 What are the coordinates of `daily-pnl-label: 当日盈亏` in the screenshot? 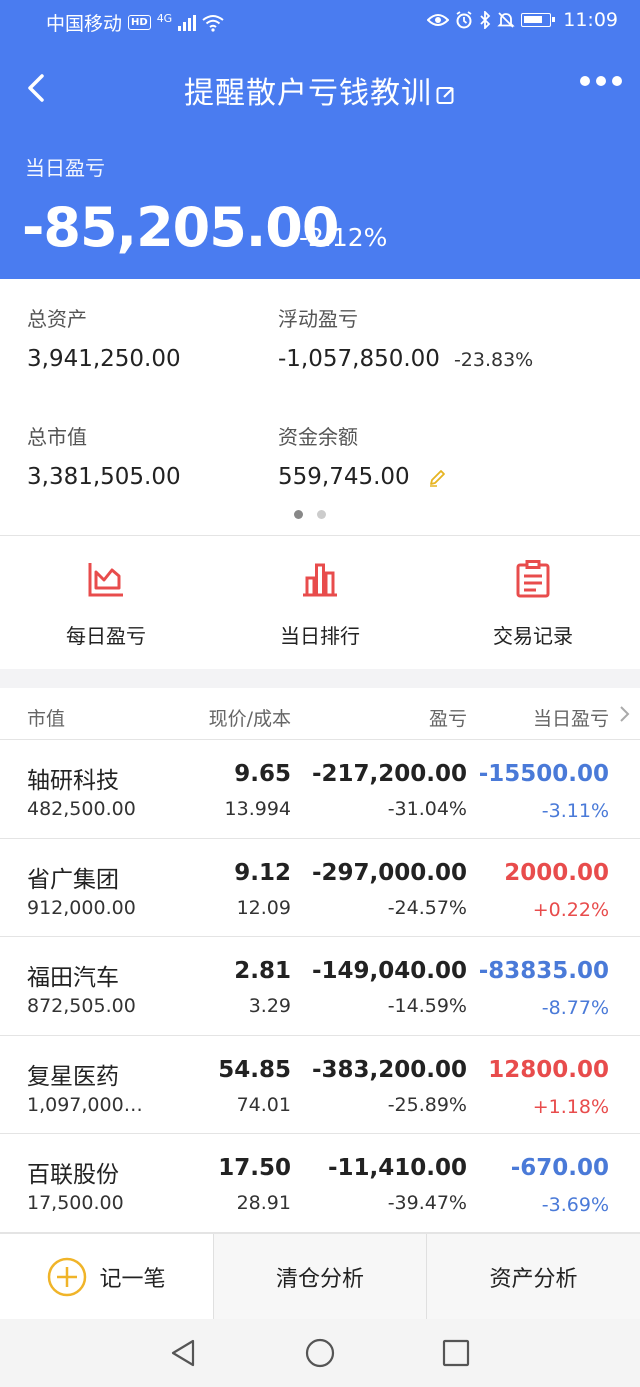 It's located at (65, 168).